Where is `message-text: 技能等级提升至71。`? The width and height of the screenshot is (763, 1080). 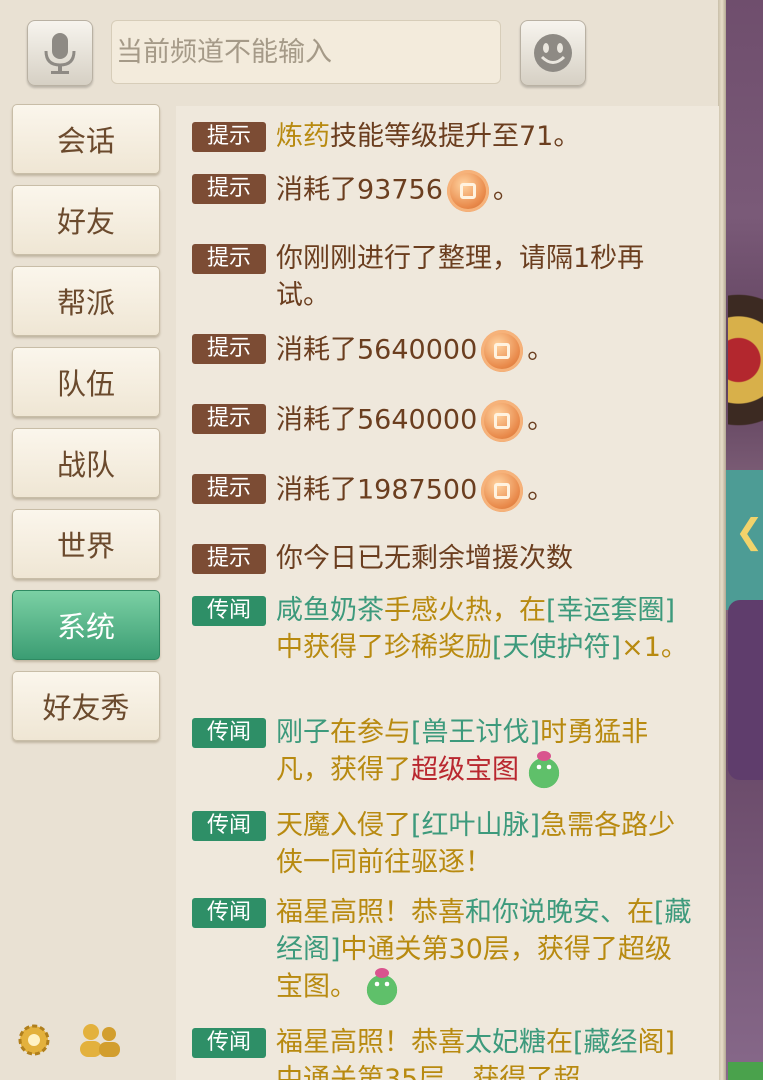
message-text: 技能等级提升至71。 is located at coordinates (455, 136).